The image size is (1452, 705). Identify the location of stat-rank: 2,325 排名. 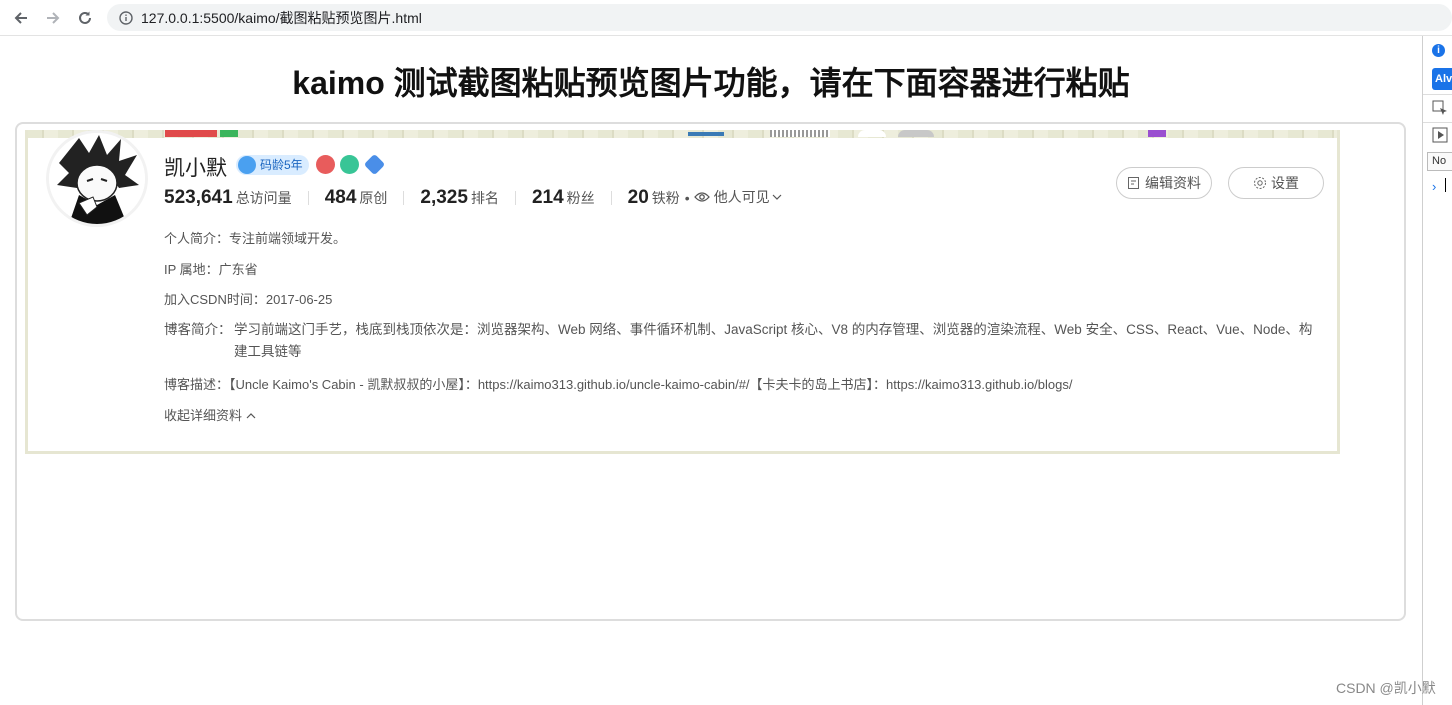
(459, 198).